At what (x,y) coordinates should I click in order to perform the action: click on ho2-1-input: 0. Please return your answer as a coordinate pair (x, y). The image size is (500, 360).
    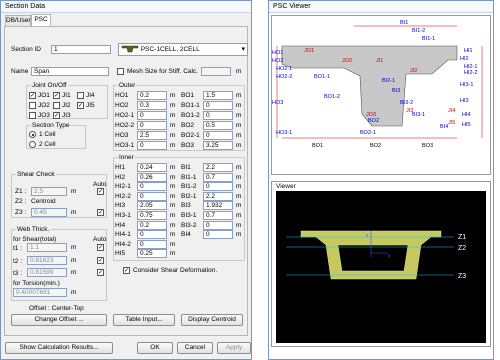
    Looking at the image, I should click on (152, 115).